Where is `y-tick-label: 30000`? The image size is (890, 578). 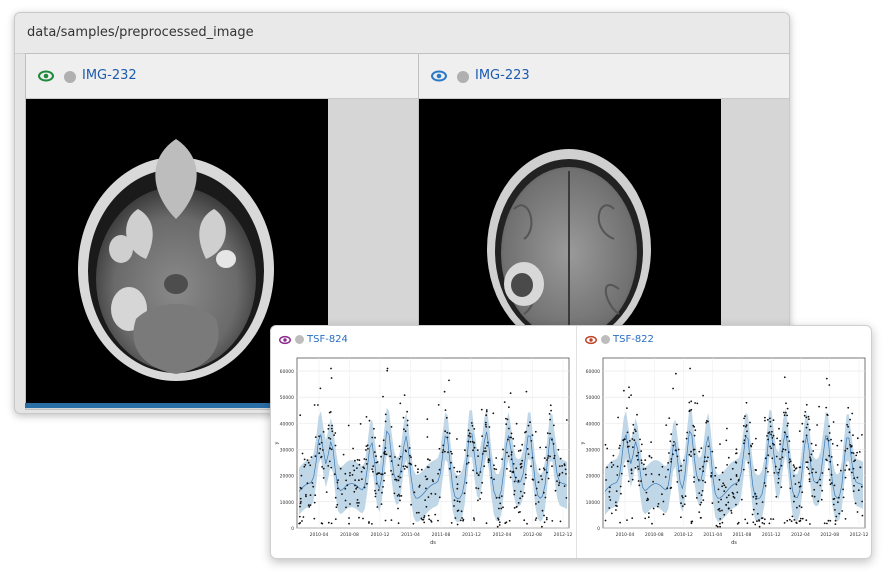 y-tick-label: 30000 is located at coordinates (593, 451).